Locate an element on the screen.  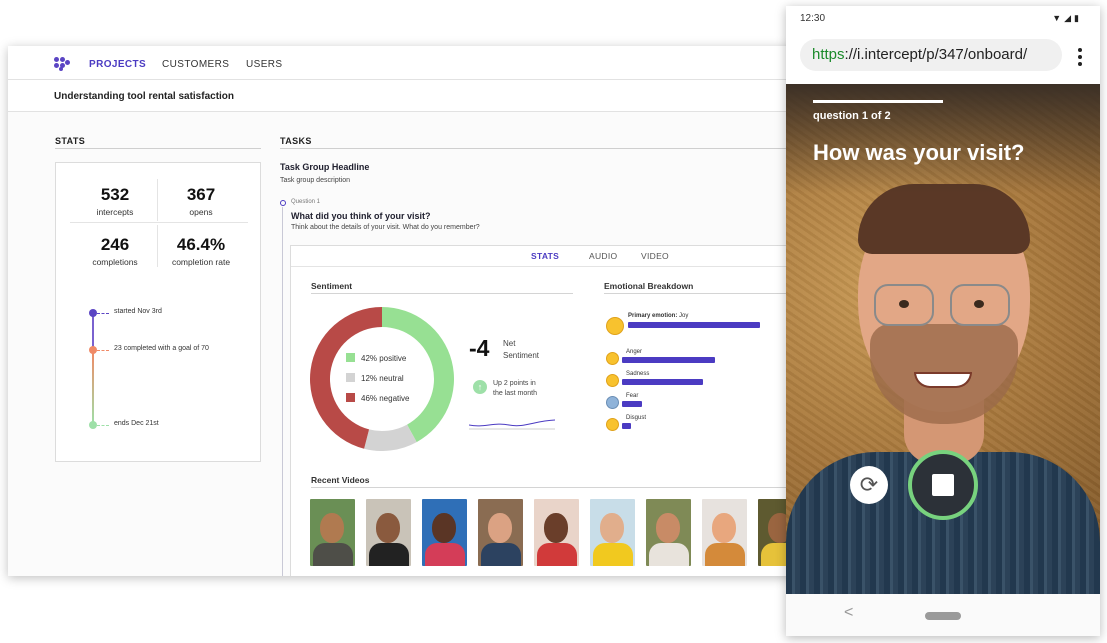
disgust-emoji-icon is located at coordinates (612, 424).